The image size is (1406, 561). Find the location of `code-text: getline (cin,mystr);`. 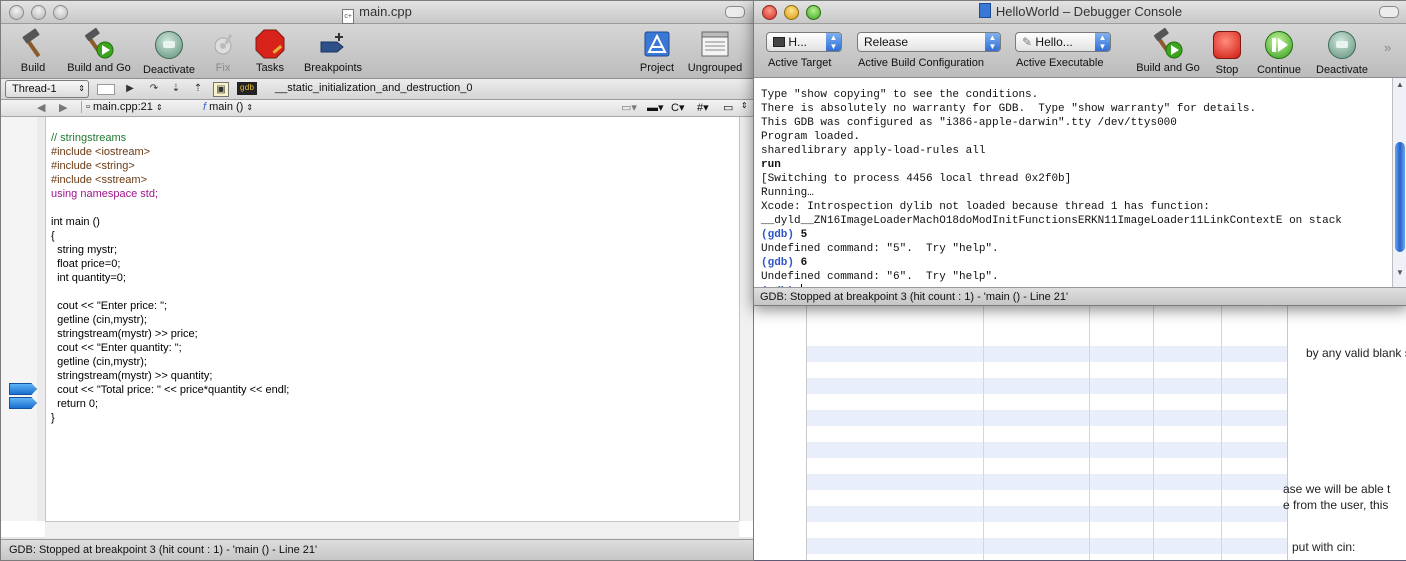

code-text: getline (cin,mystr); is located at coordinates (99, 362).